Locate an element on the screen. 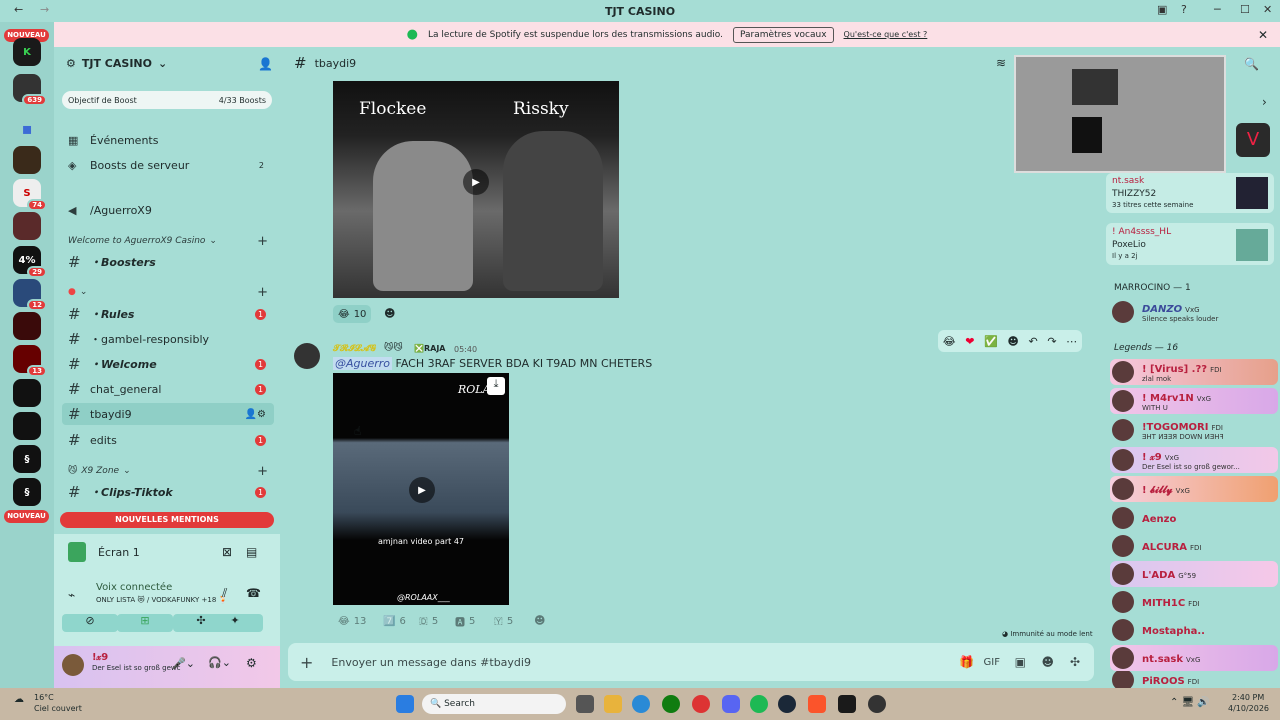 The image size is (1280, 720). channel-clips-tiktok: # ・Clips-Tiktok 1 is located at coordinates (168, 492).